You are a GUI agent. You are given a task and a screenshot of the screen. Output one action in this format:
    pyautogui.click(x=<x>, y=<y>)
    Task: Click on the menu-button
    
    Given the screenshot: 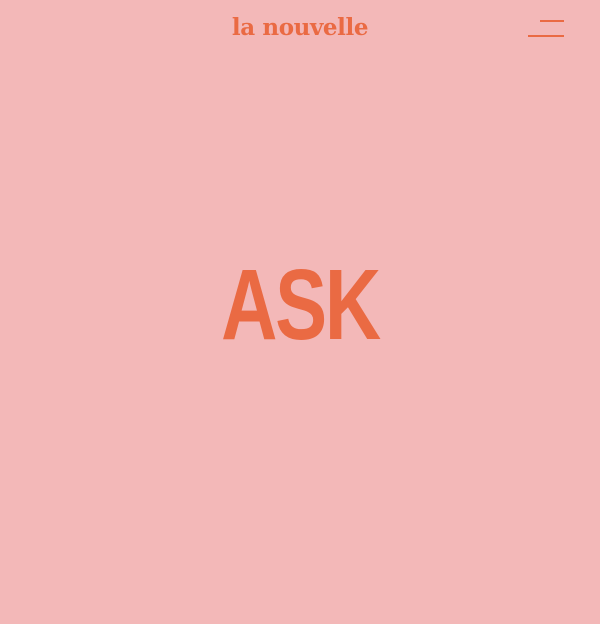 What is the action you would take?
    pyautogui.click(x=546, y=29)
    